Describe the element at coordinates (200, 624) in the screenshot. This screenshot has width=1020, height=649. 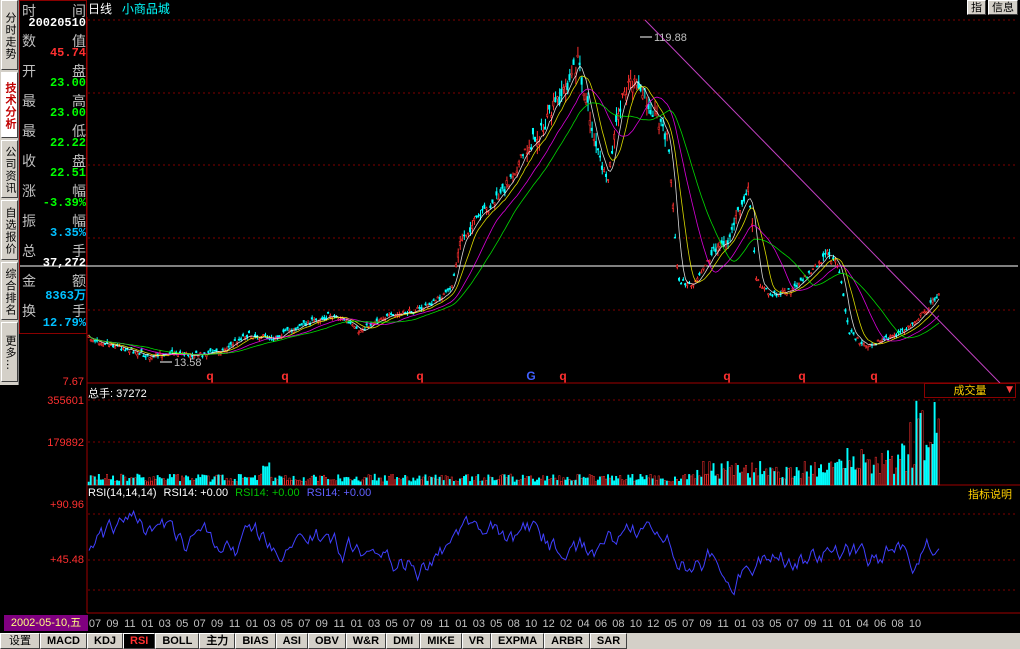
I see `x-axis-label: 07` at that location.